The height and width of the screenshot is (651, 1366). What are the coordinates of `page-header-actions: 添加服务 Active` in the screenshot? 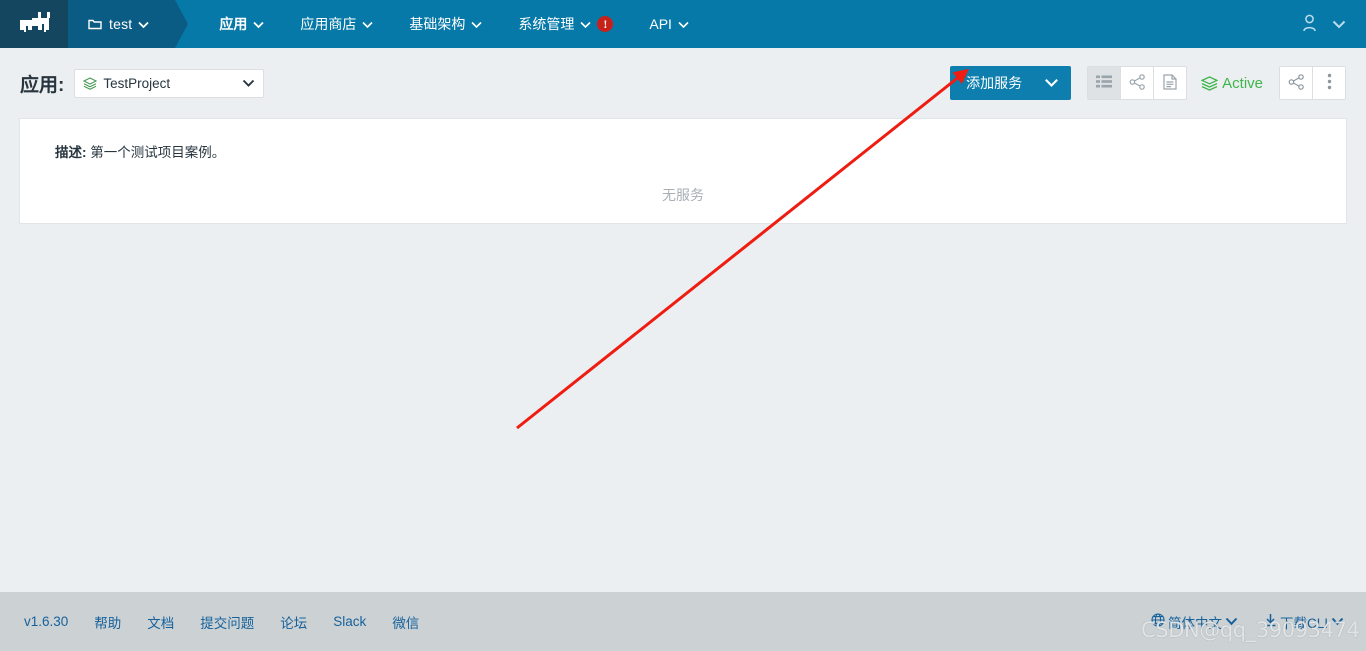 It's located at (1158, 83).